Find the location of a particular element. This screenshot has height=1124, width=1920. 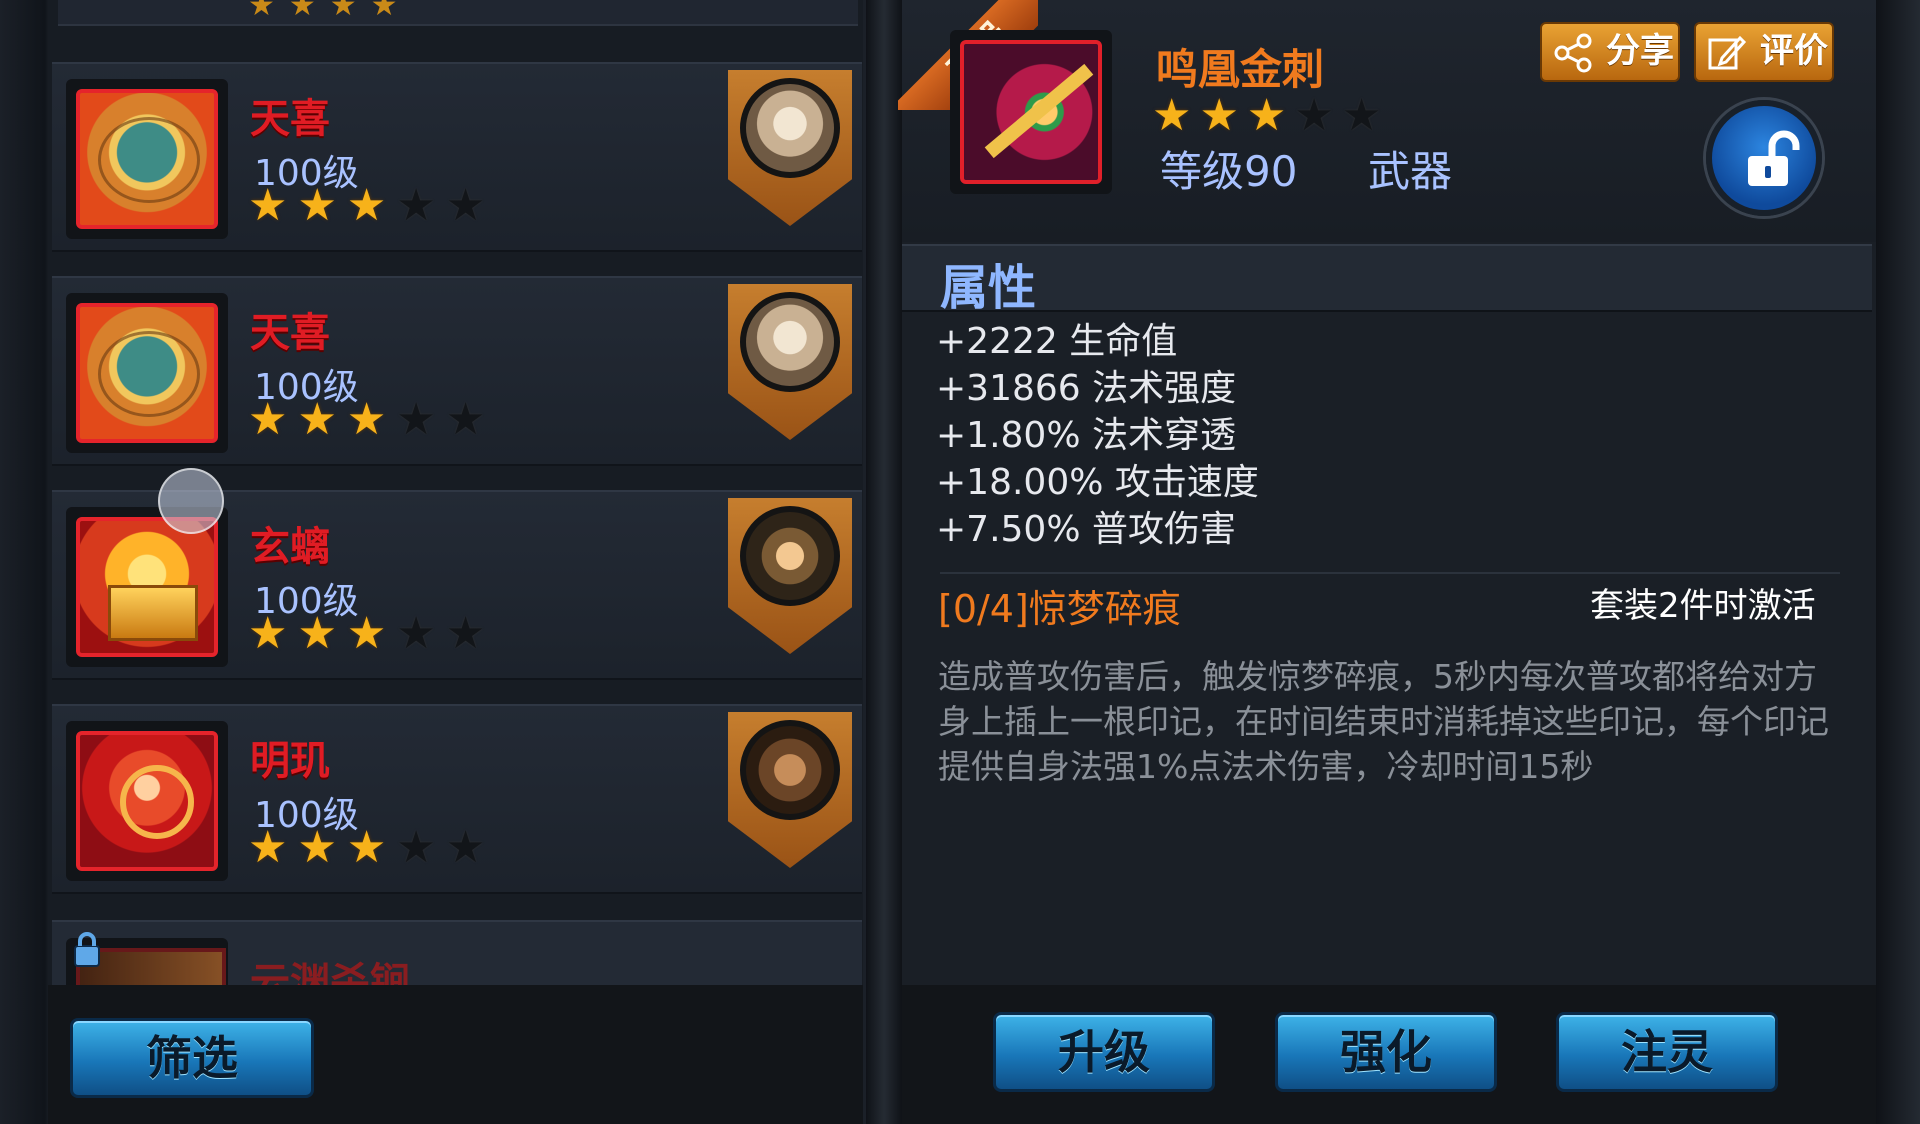

attributes-section-bar is located at coordinates (1387, 278).